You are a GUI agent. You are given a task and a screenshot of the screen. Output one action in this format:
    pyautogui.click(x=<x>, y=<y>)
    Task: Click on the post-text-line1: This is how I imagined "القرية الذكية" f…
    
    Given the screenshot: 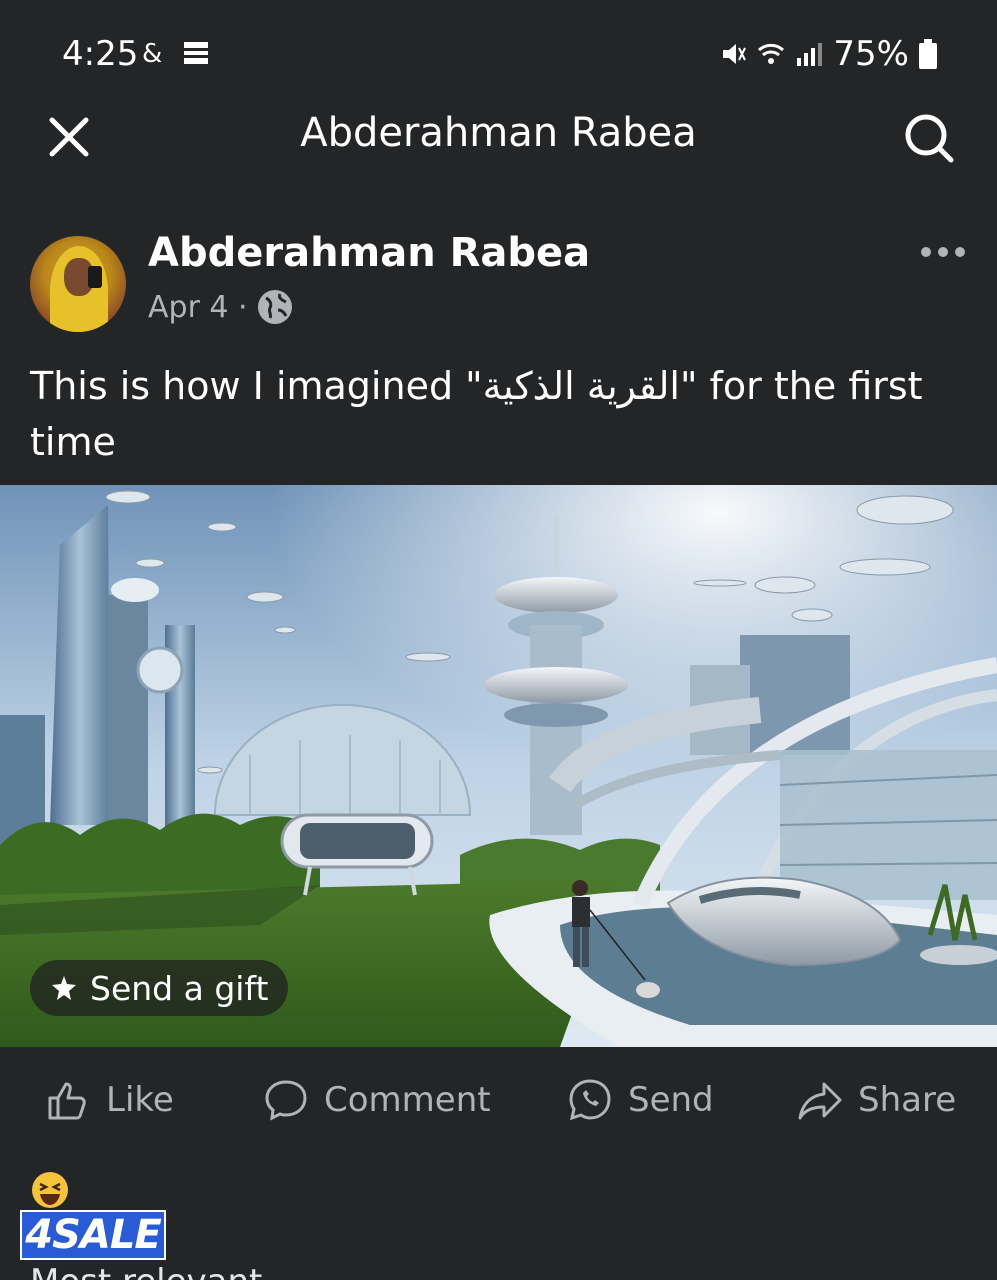 What is the action you would take?
    pyautogui.click(x=476, y=386)
    